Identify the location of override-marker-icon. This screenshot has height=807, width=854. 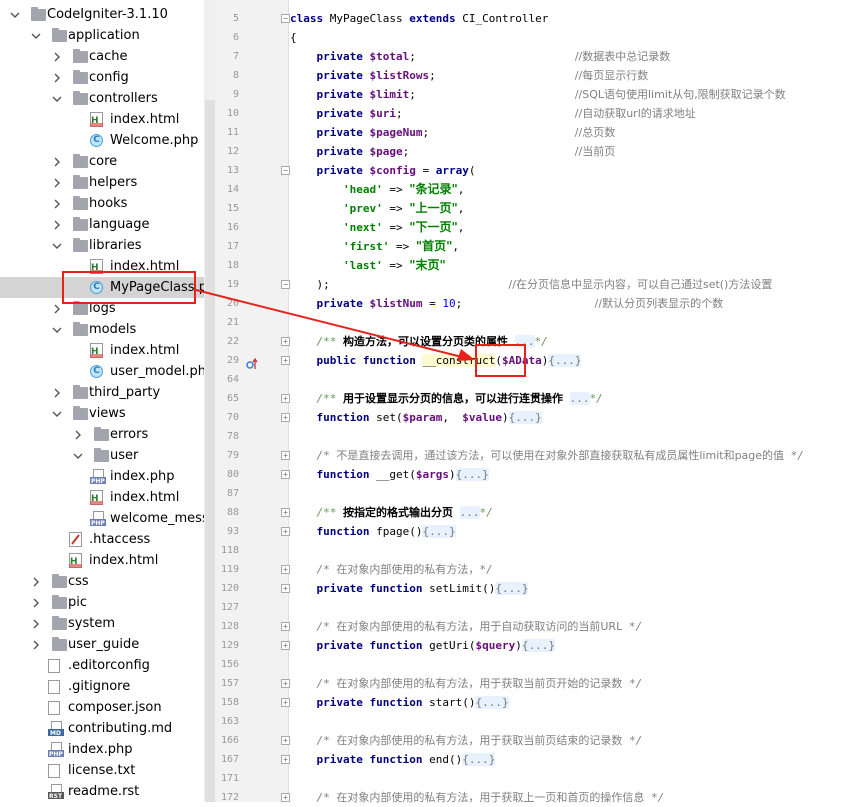
(252, 362).